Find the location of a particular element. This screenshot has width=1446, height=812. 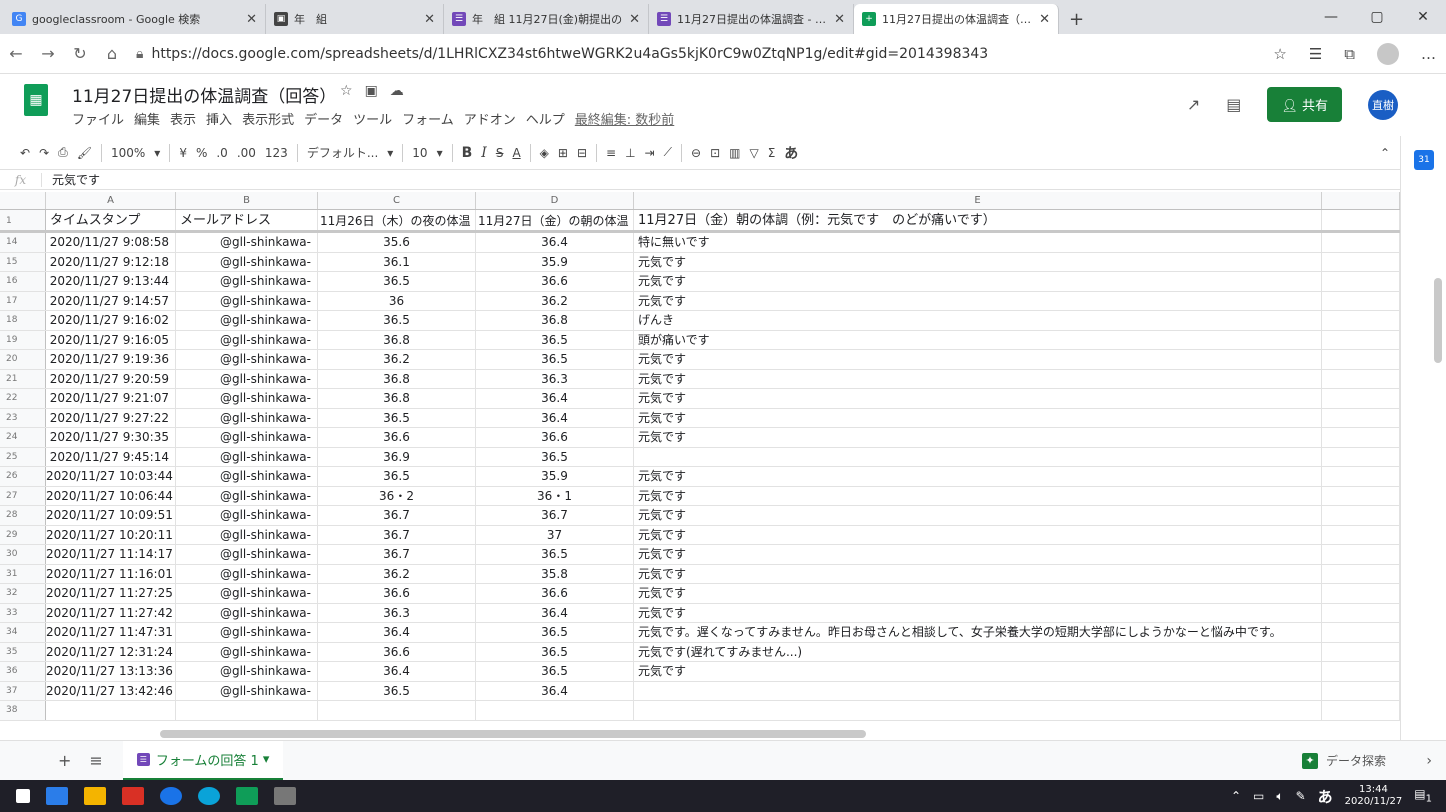

cell: 2020/11/27 9:16:05 is located at coordinates (111, 339).